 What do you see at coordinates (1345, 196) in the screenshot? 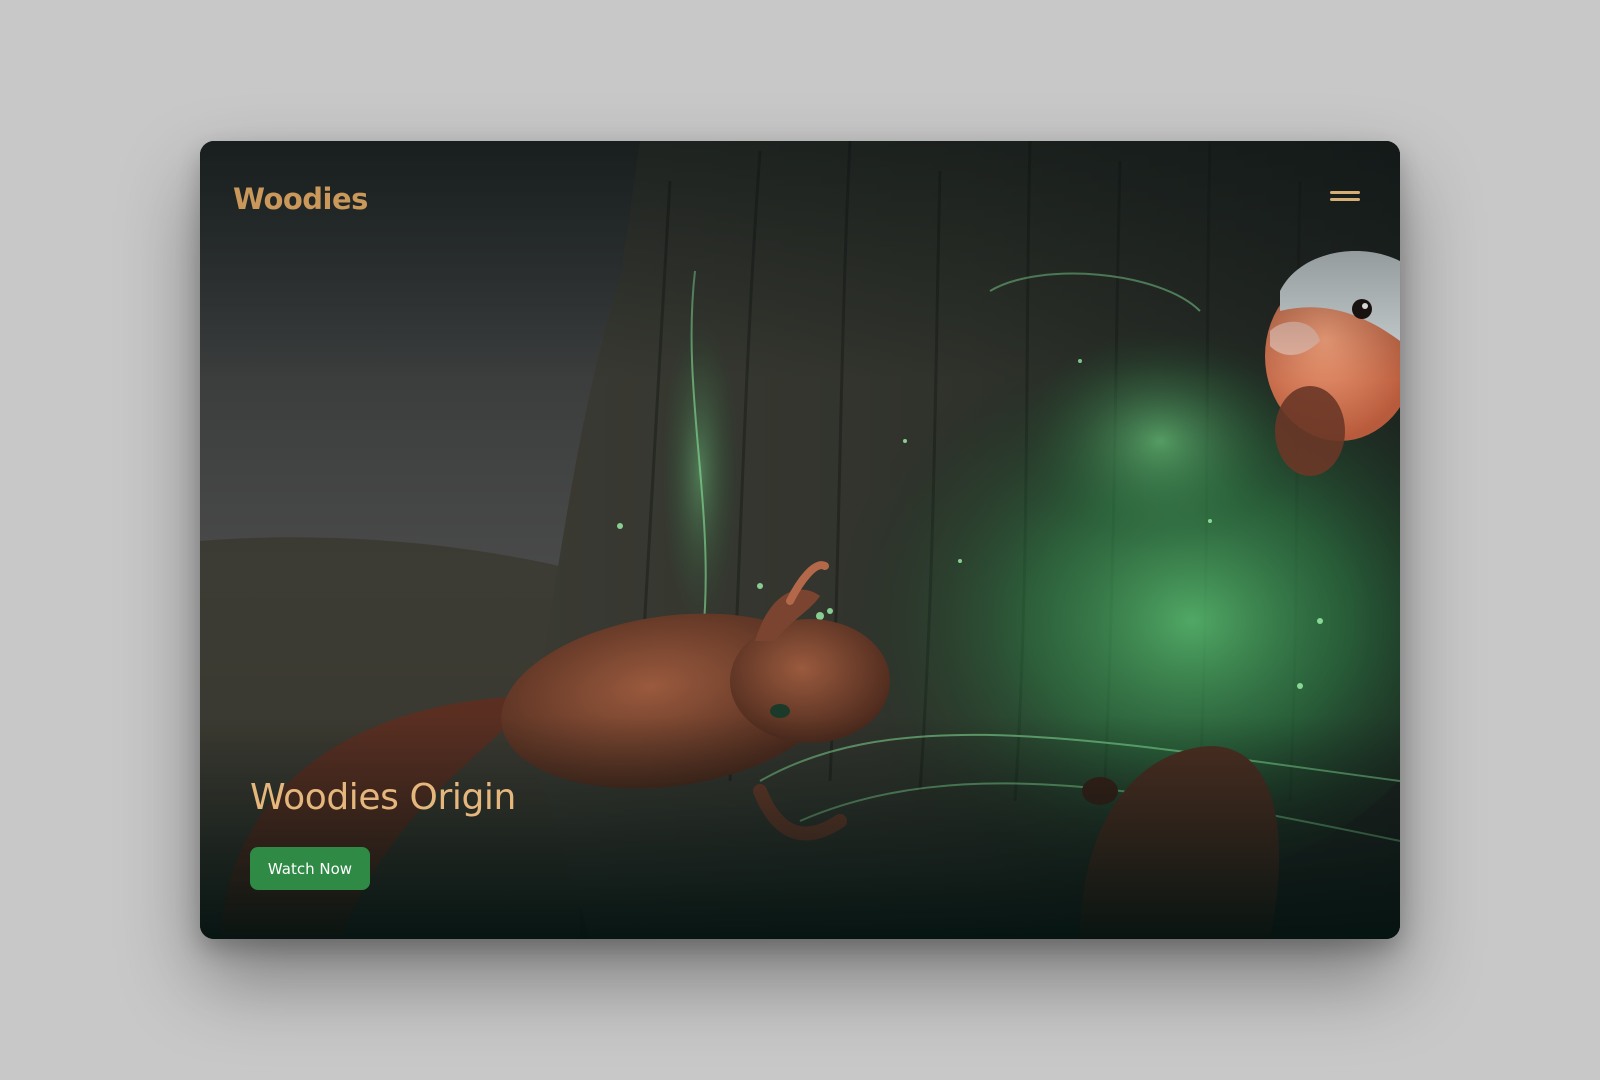
I see `hamburger-menu-icon` at bounding box center [1345, 196].